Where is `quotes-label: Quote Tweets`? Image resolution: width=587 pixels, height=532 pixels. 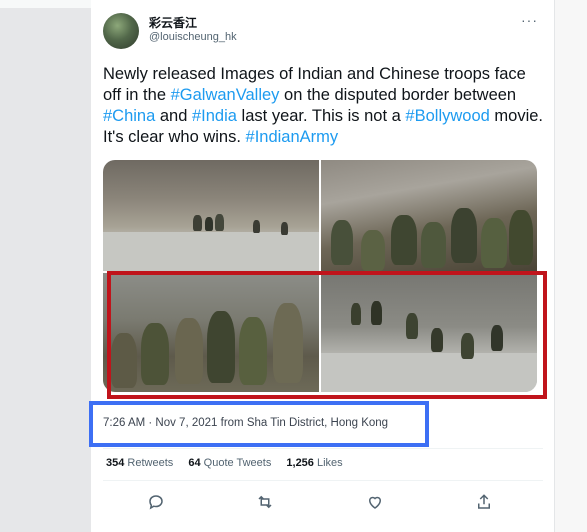 quotes-label: Quote Tweets is located at coordinates (237, 463).